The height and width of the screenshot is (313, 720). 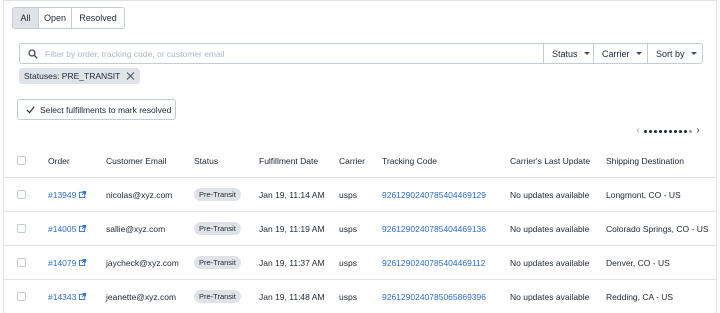 What do you see at coordinates (638, 262) in the screenshot?
I see `destination-cell: Denver, CO - US` at bounding box center [638, 262].